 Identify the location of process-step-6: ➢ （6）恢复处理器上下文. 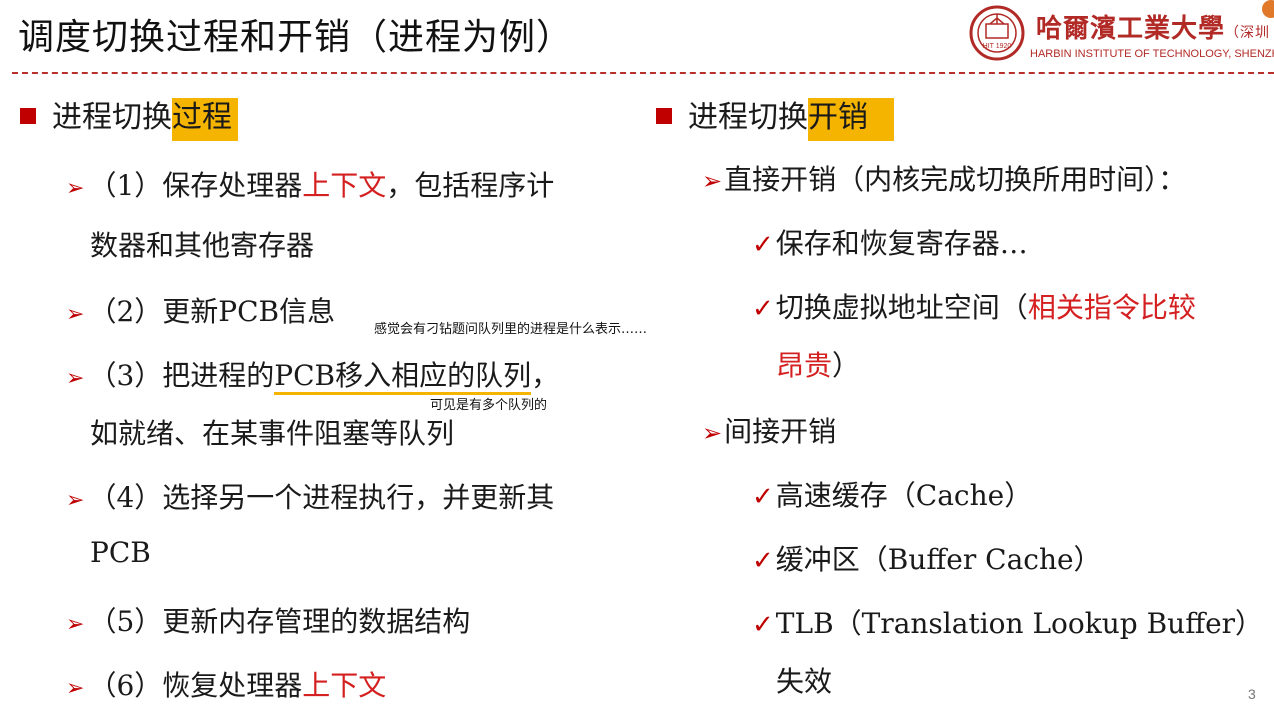
(226, 685).